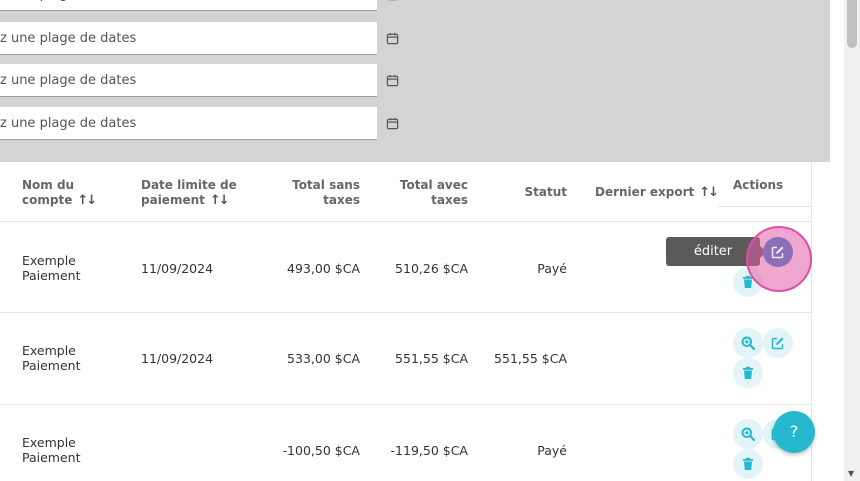  What do you see at coordinates (429, 450) in the screenshot?
I see `total-incl-tax: -119,50 $CA` at bounding box center [429, 450].